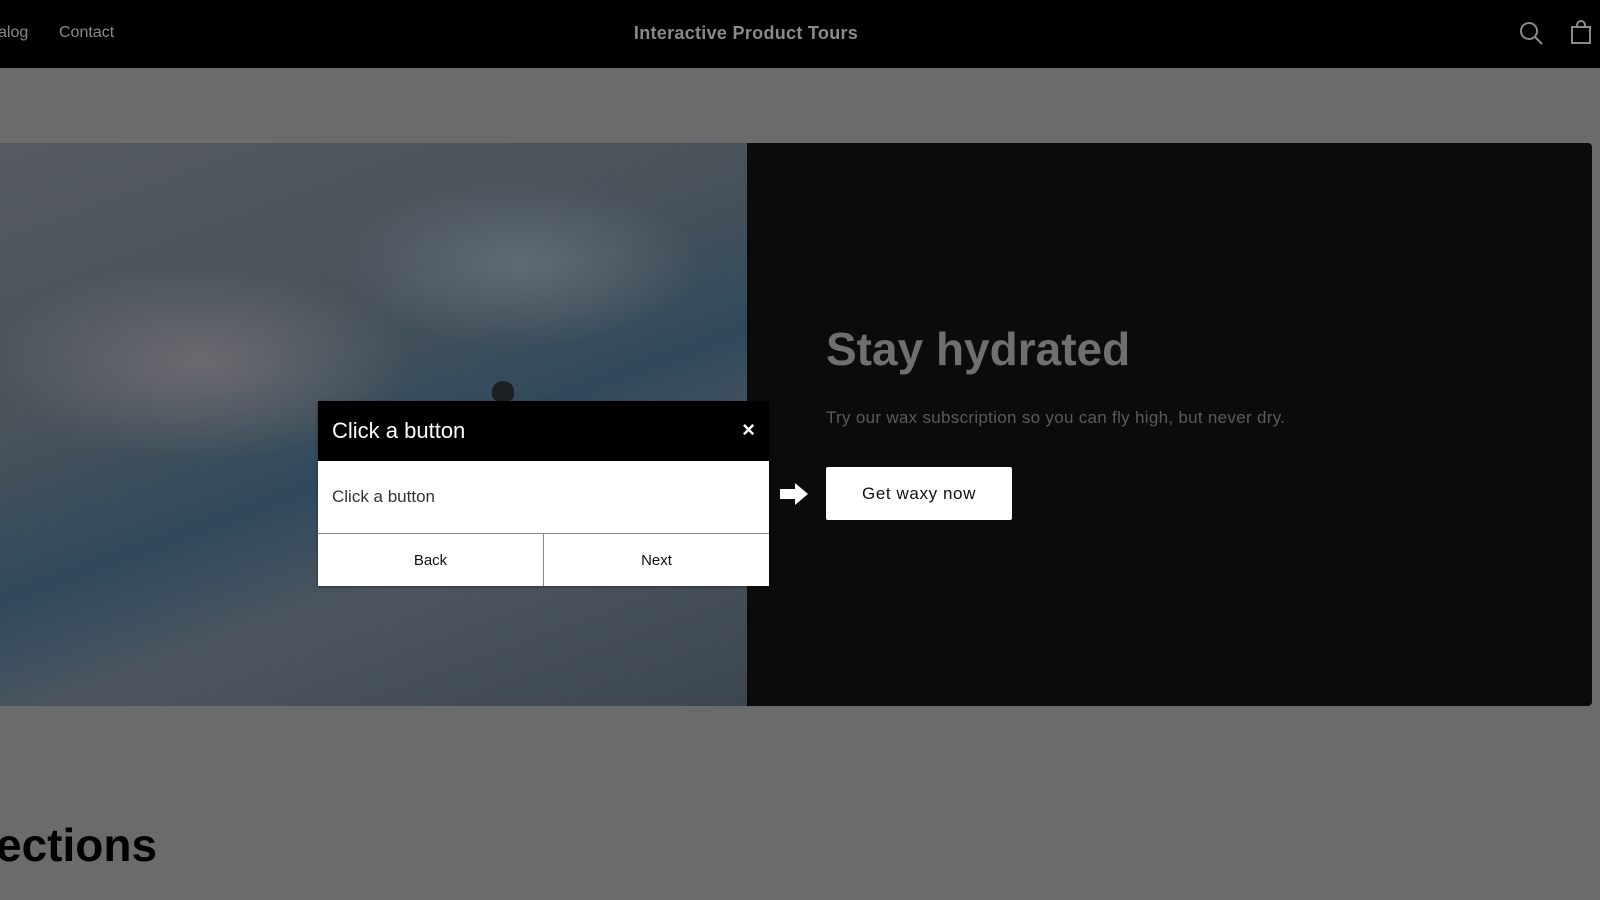  What do you see at coordinates (746, 33) in the screenshot?
I see `site-brand: Interactive Product Tours` at bounding box center [746, 33].